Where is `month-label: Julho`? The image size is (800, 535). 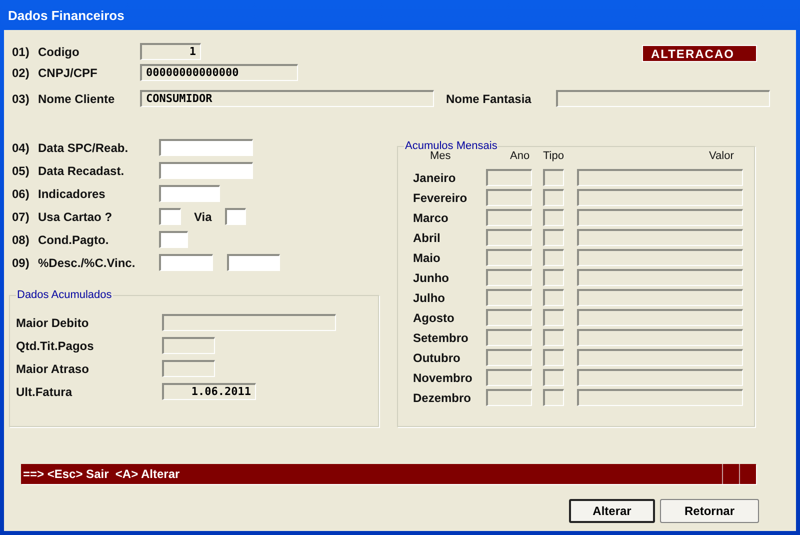
month-label: Julho is located at coordinates (429, 297).